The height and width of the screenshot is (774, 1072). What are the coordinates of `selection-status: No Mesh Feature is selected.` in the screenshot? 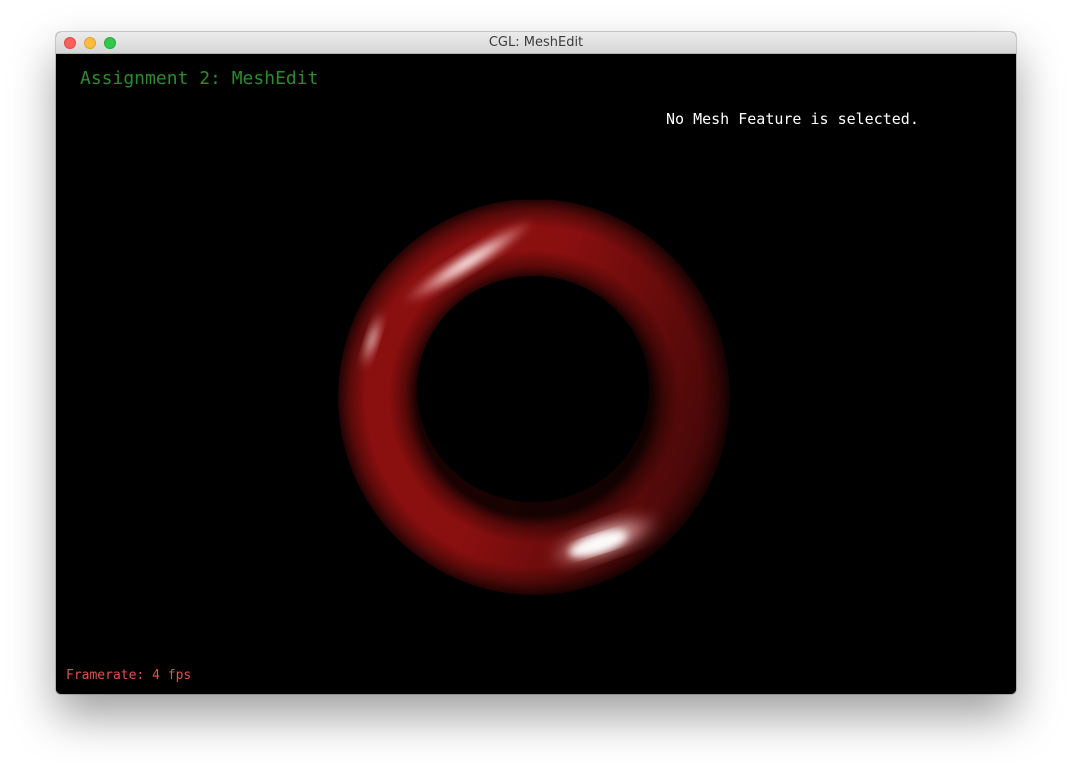 It's located at (792, 119).